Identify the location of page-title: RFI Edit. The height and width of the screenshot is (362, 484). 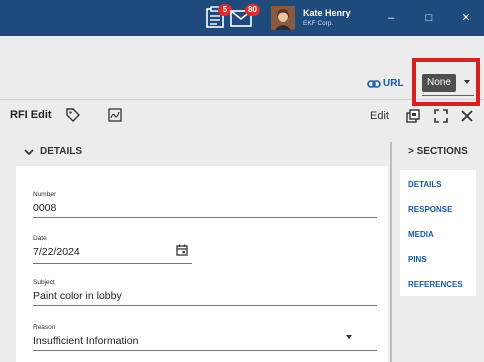
(31, 115).